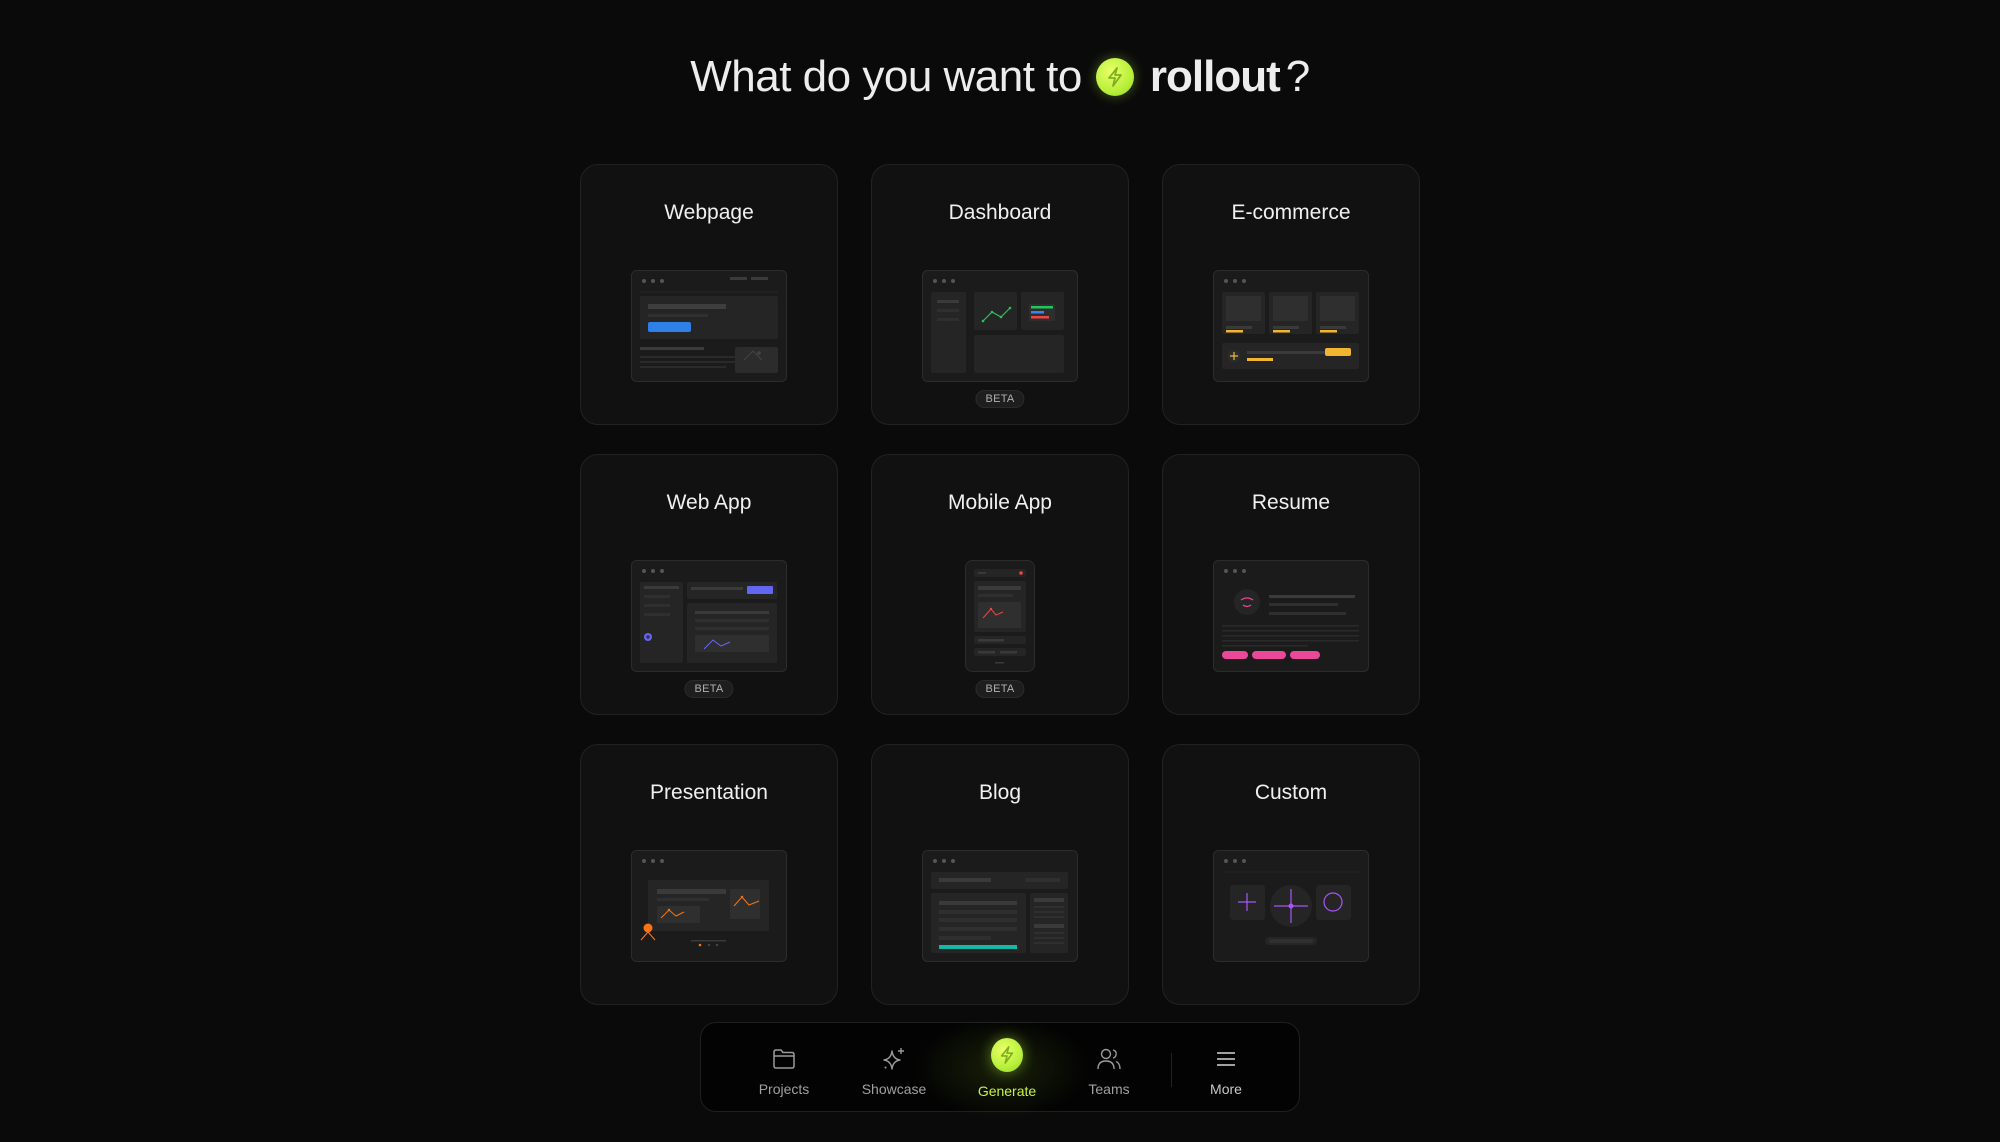  I want to click on headline-suffix: ?, so click(1297, 76).